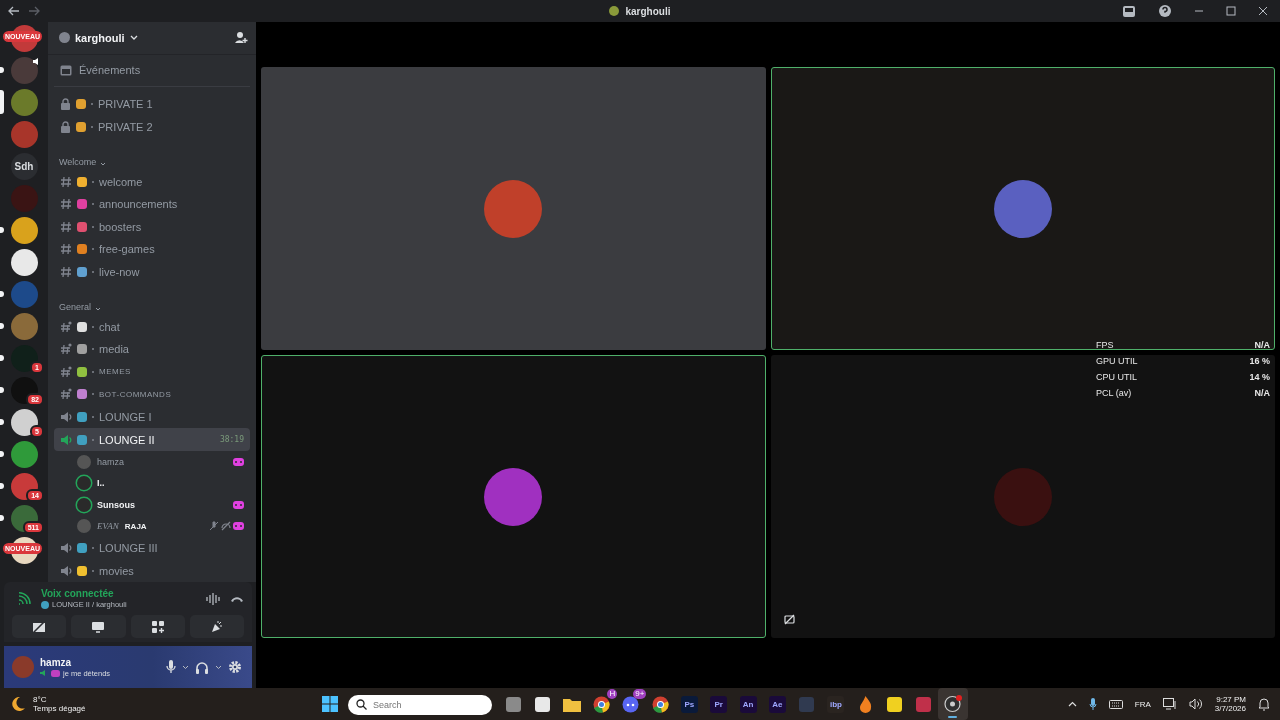 This screenshot has width=1280, height=720. Describe the element at coordinates (152, 227) in the screenshot. I see `channel-item: boosters` at that location.